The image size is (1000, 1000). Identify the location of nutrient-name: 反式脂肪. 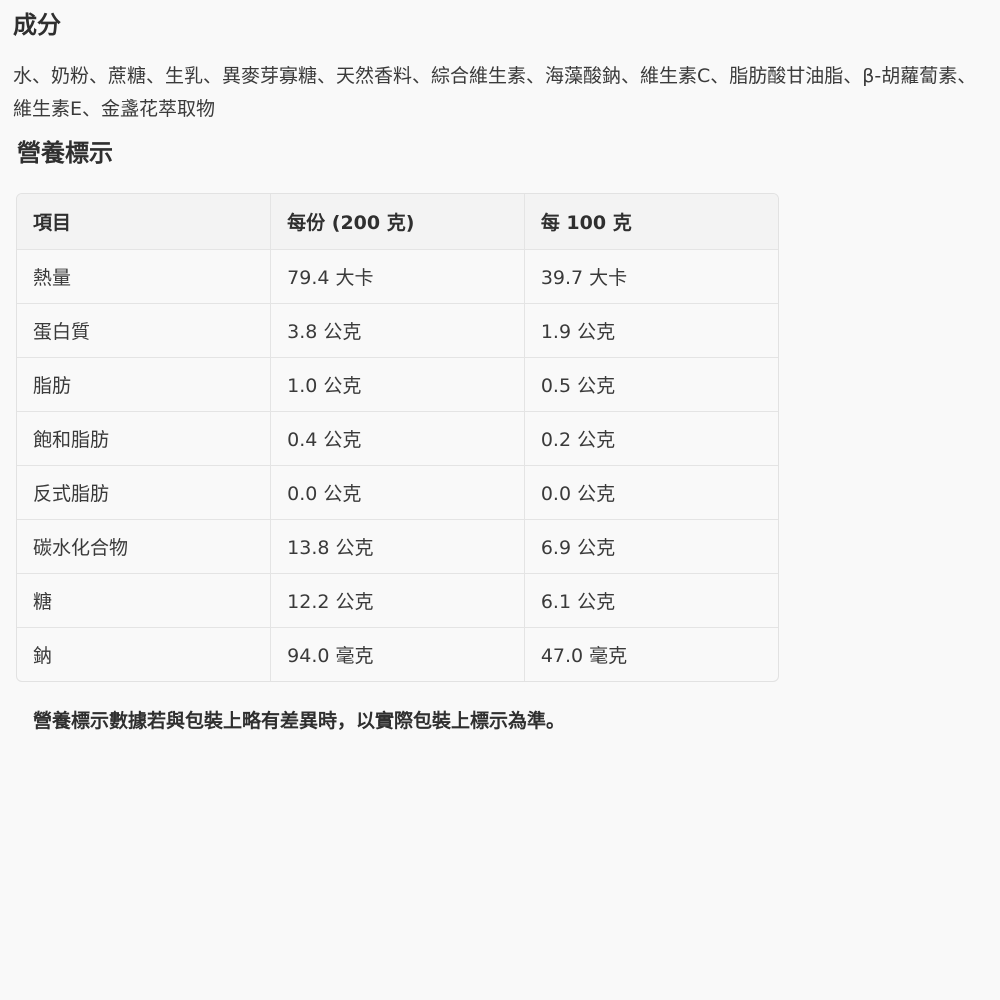
(144, 492).